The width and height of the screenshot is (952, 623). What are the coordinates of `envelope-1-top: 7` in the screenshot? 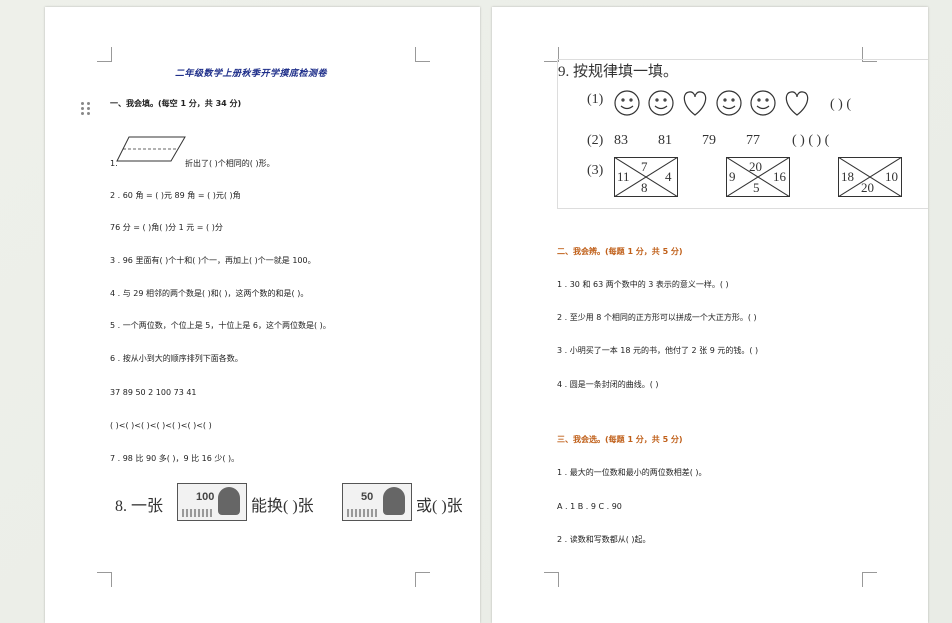 It's located at (644, 166).